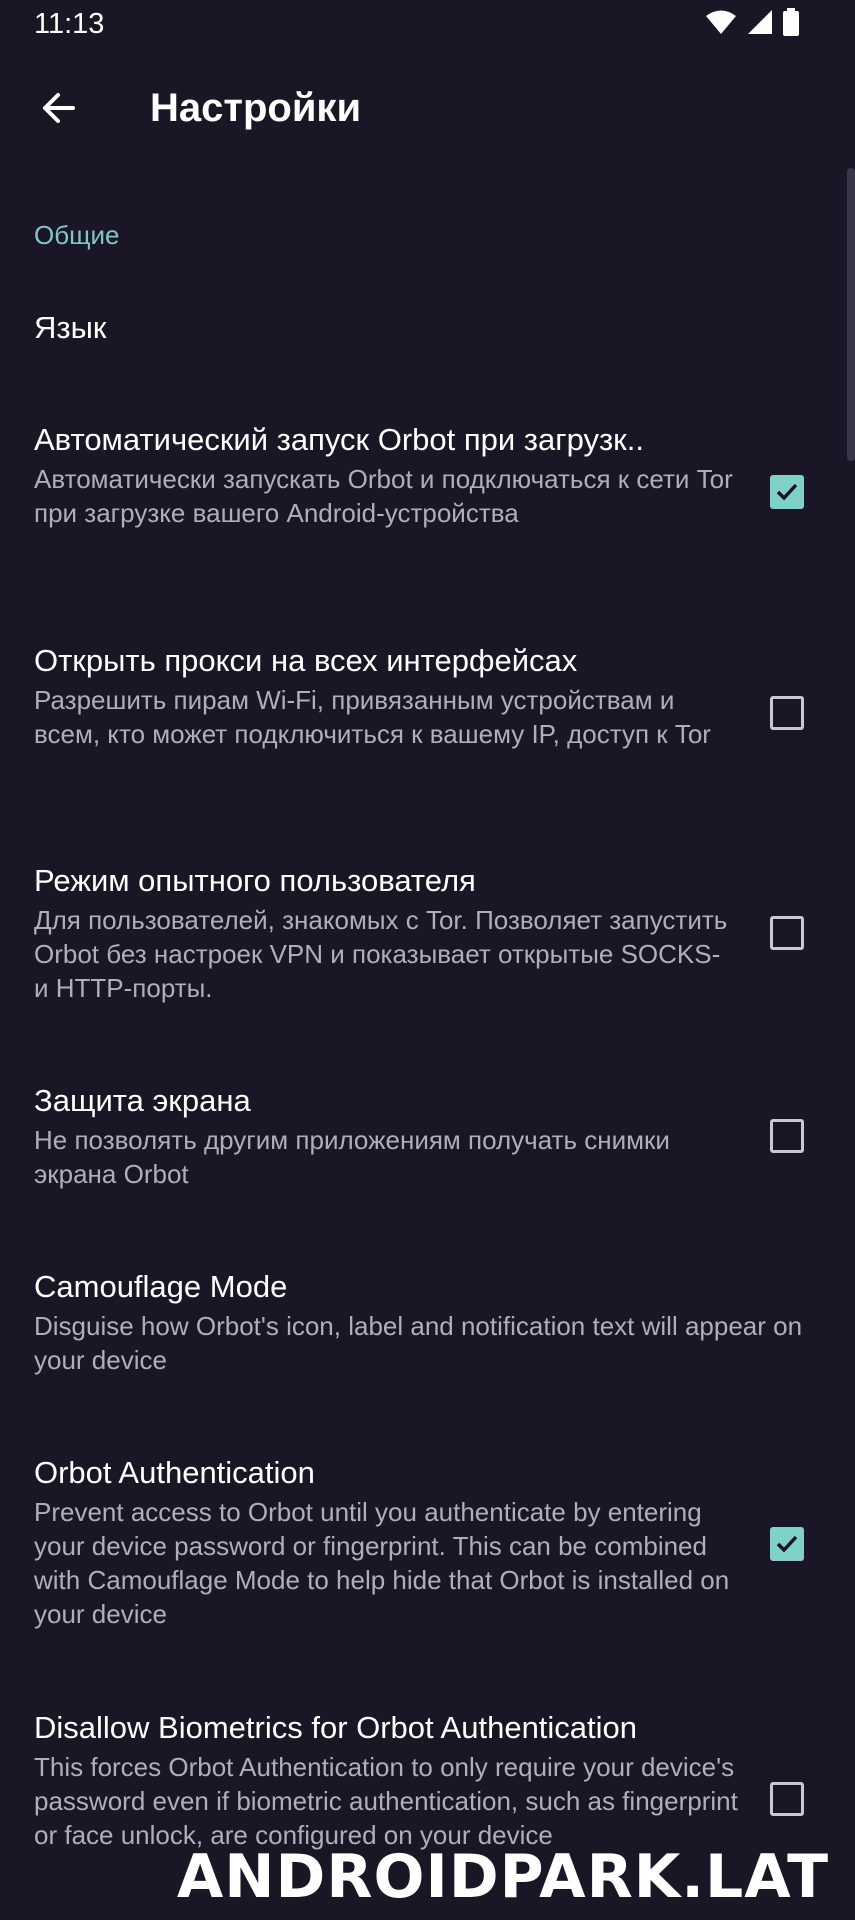 This screenshot has width=855, height=1920. What do you see at coordinates (721, 24) in the screenshot?
I see `wifi-icon` at bounding box center [721, 24].